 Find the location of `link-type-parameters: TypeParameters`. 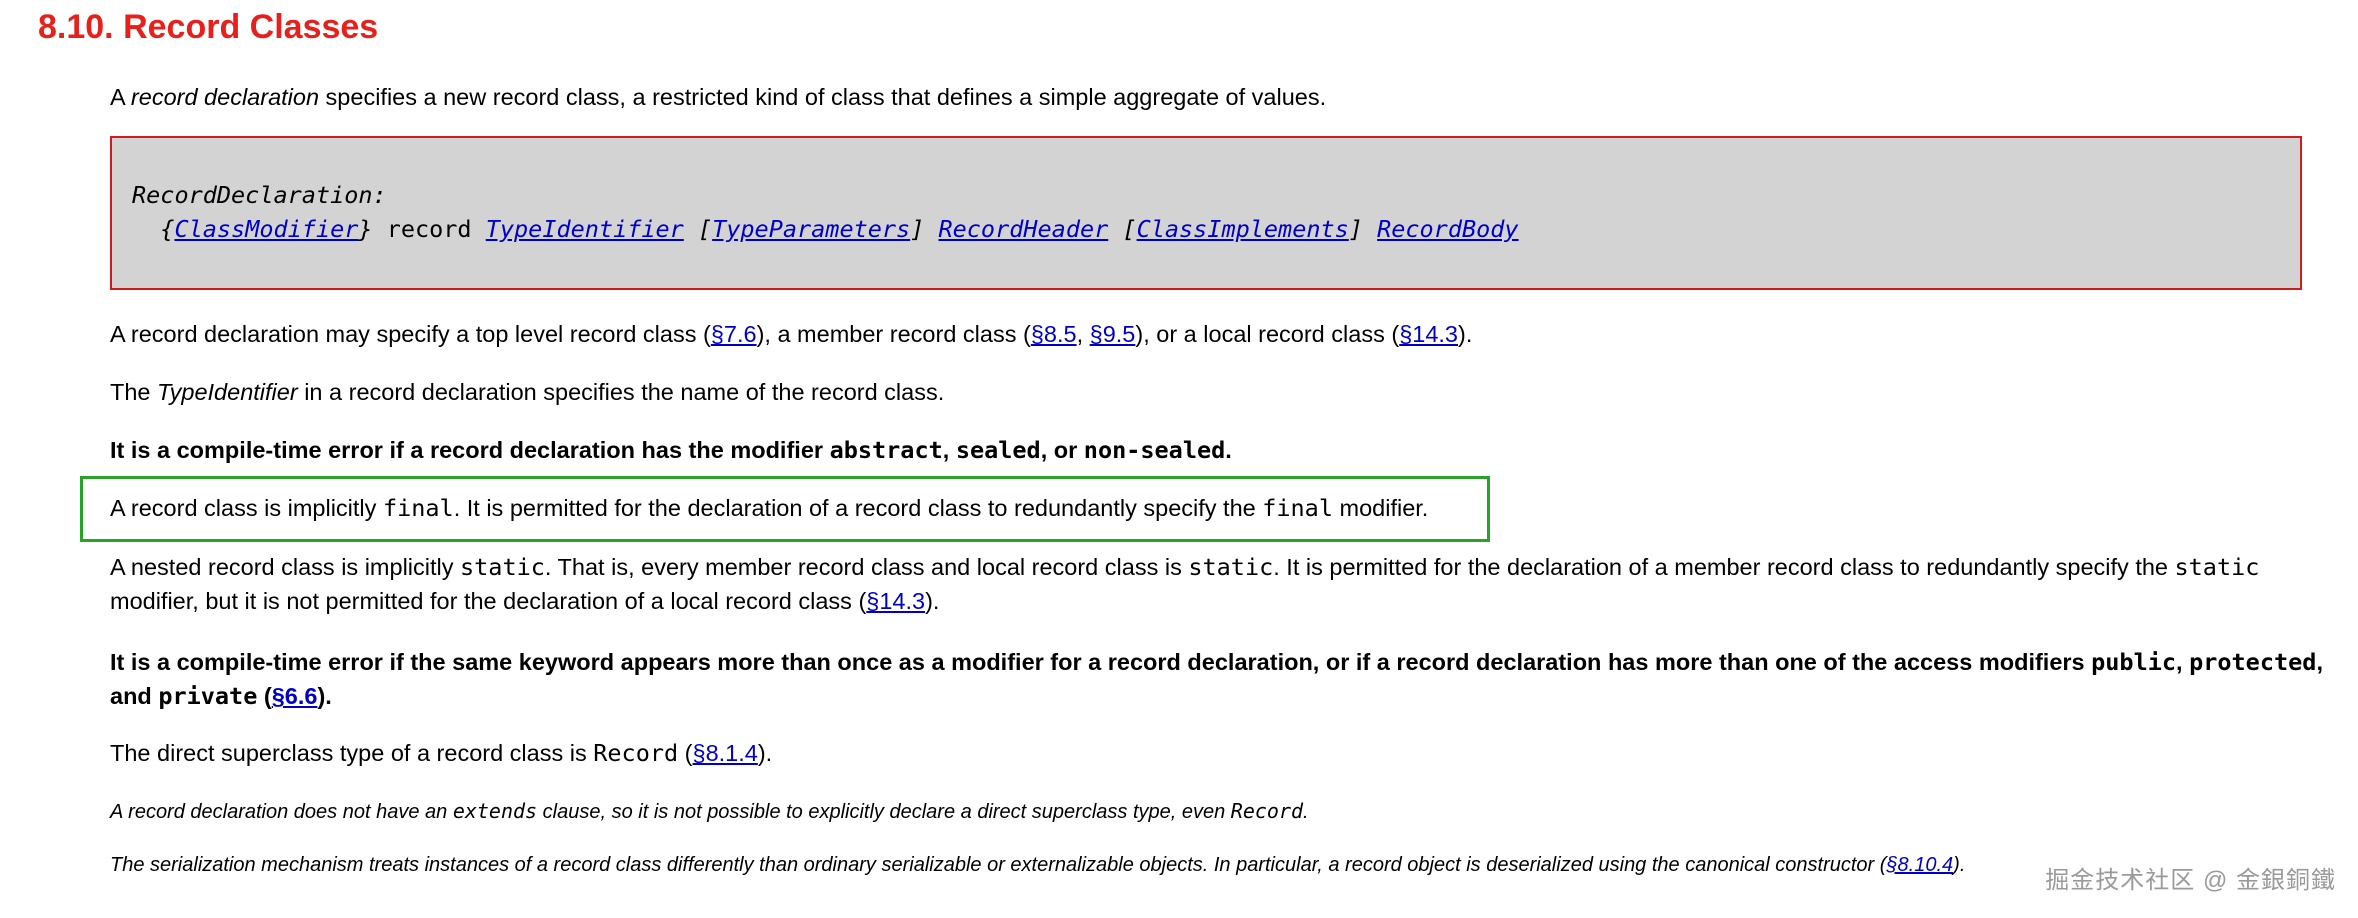

link-type-parameters: TypeParameters is located at coordinates (811, 229).